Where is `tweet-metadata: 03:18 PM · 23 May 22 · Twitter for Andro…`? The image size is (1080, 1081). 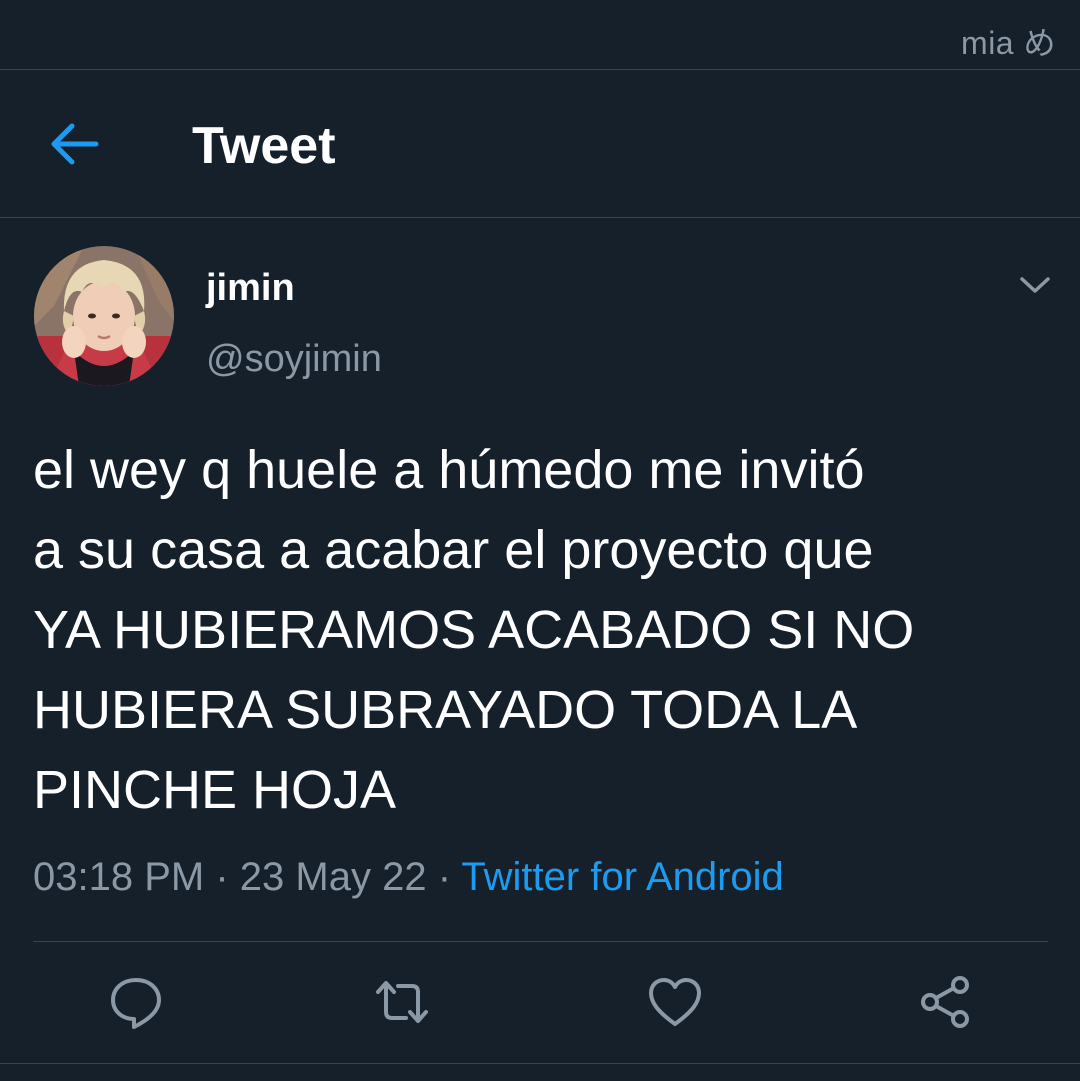 tweet-metadata: 03:18 PM · 23 May 22 · Twitter for Andro… is located at coordinates (408, 877).